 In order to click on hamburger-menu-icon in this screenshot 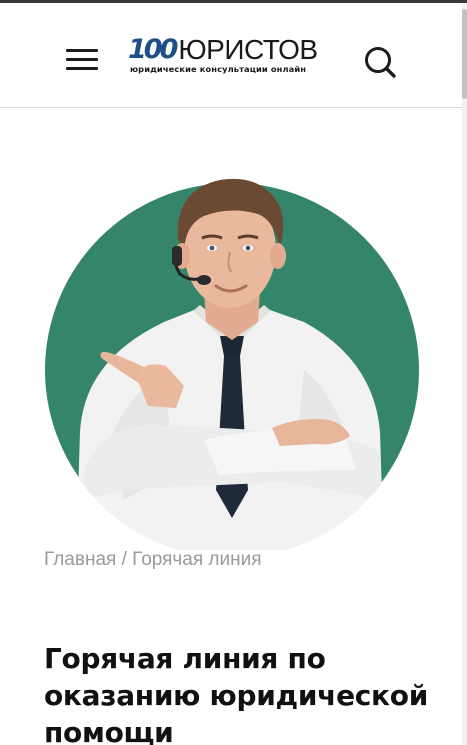, I will do `click(82, 59)`.